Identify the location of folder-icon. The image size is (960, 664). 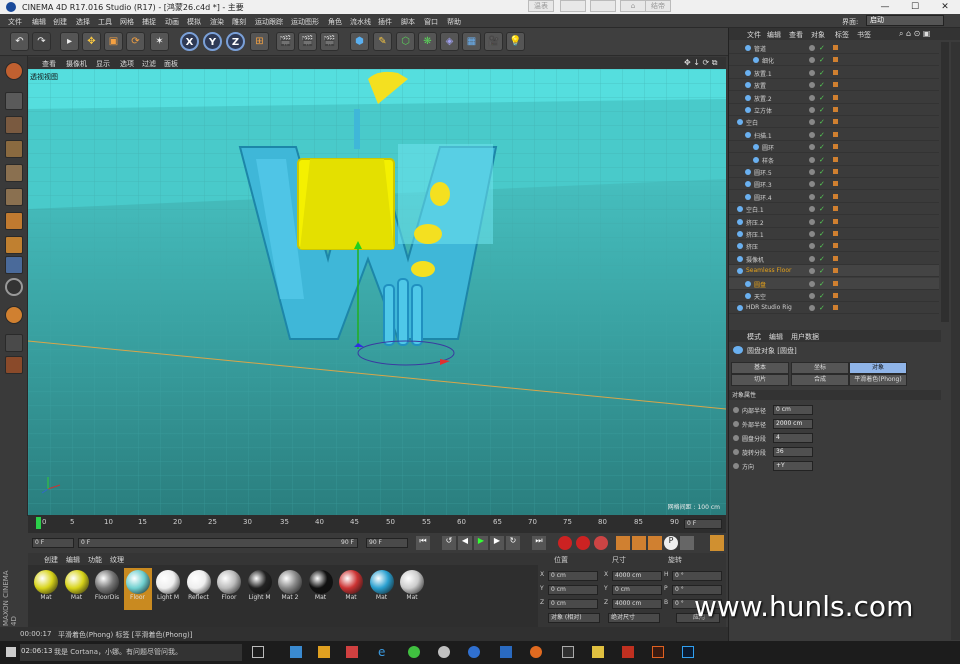
(598, 652).